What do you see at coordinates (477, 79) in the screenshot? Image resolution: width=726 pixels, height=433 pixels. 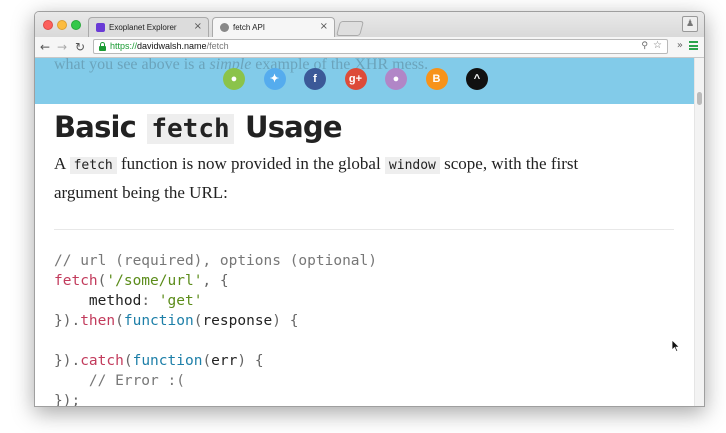 I see `chevron-up-icon: ^` at bounding box center [477, 79].